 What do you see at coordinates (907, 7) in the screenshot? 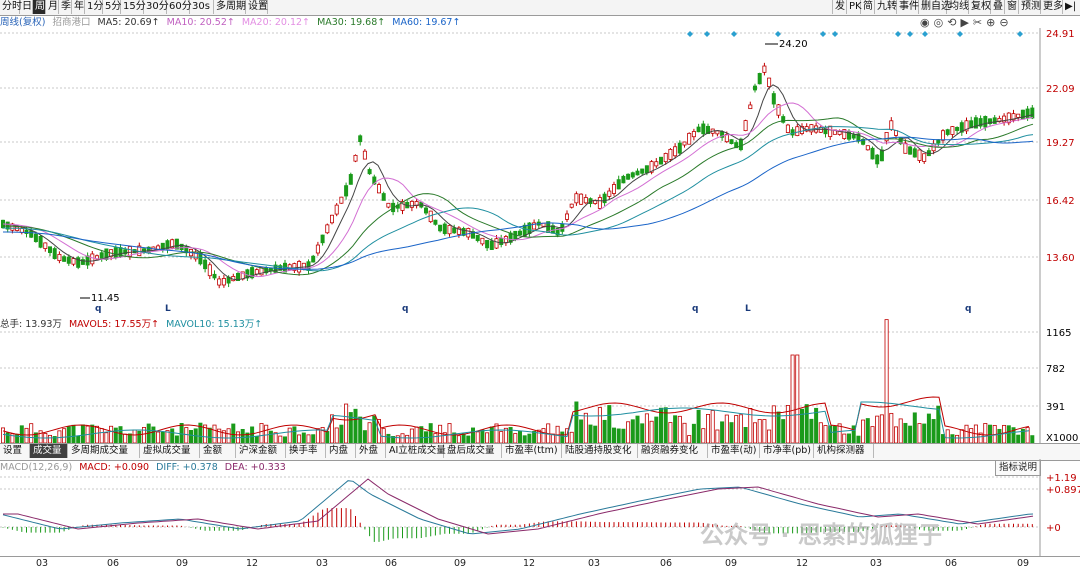
I see `tool-button-4: 事件` at bounding box center [907, 7].